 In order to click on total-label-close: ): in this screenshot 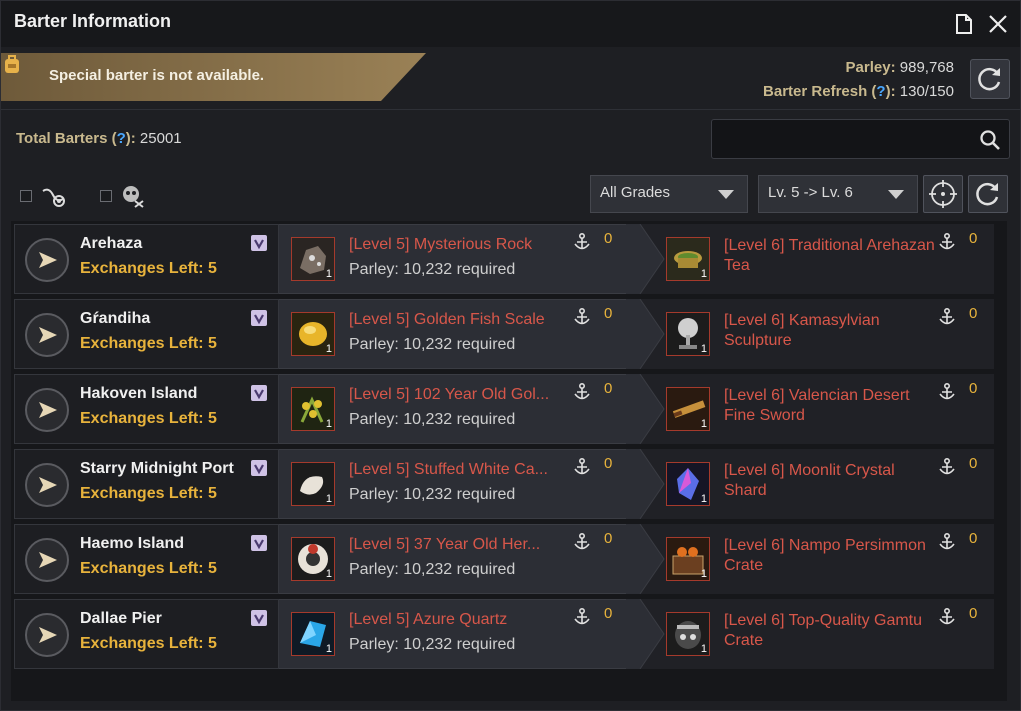, I will do `click(130, 138)`.